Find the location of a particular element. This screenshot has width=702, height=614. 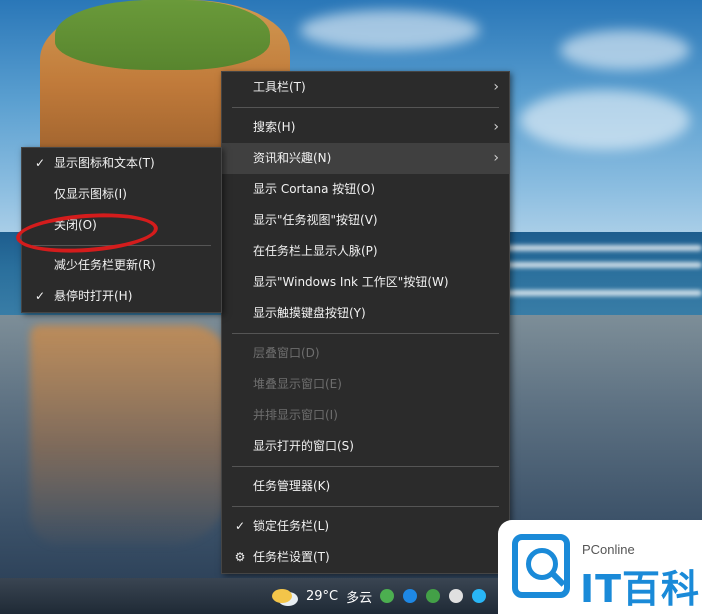

submenu-item-show-icon-only: 仅显示图标(I) is located at coordinates (121, 194).